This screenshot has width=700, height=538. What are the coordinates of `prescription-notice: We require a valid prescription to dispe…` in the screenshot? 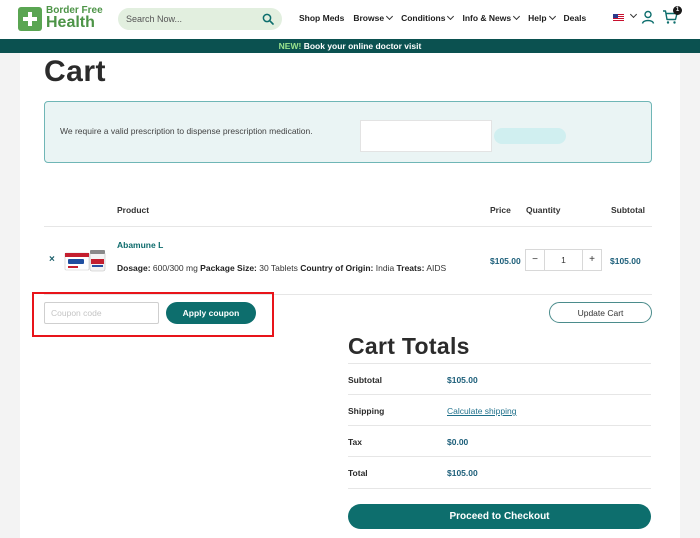 It's located at (348, 132).